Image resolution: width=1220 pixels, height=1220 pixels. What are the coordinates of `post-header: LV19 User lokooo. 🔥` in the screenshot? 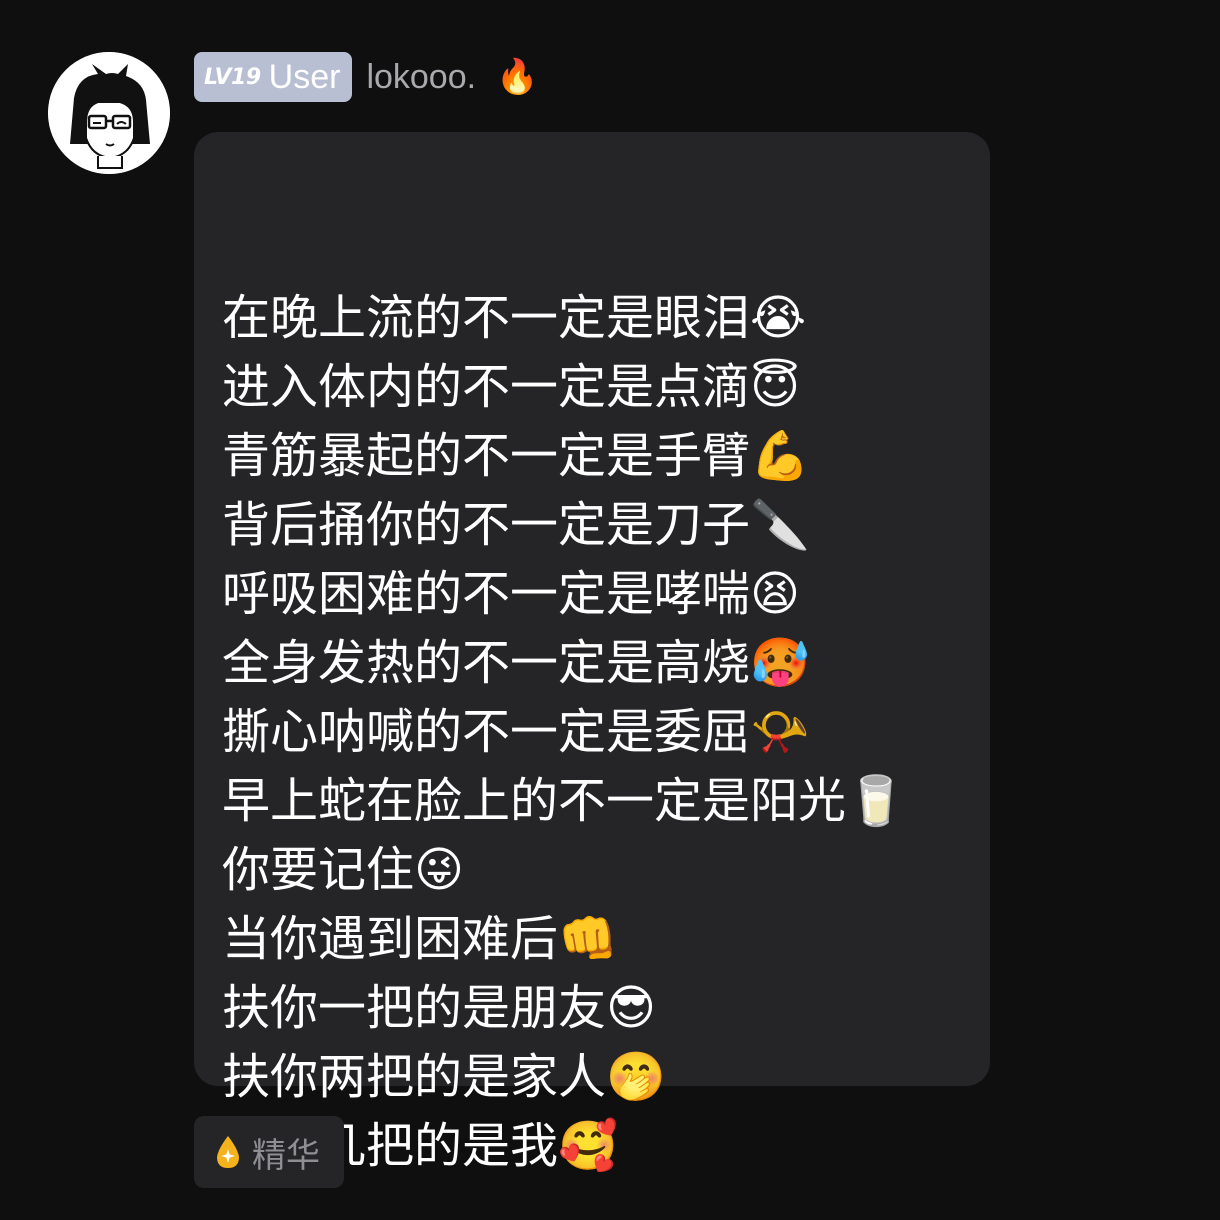 It's located at (366, 77).